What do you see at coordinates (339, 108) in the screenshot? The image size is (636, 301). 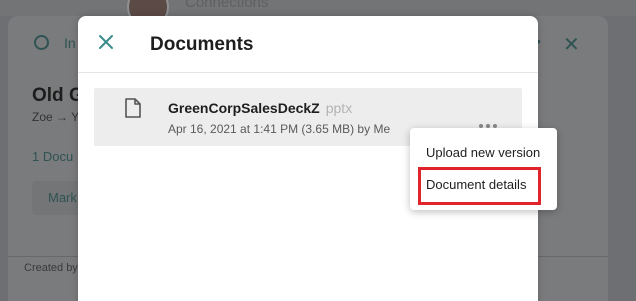 I see `document-extension: pptx` at bounding box center [339, 108].